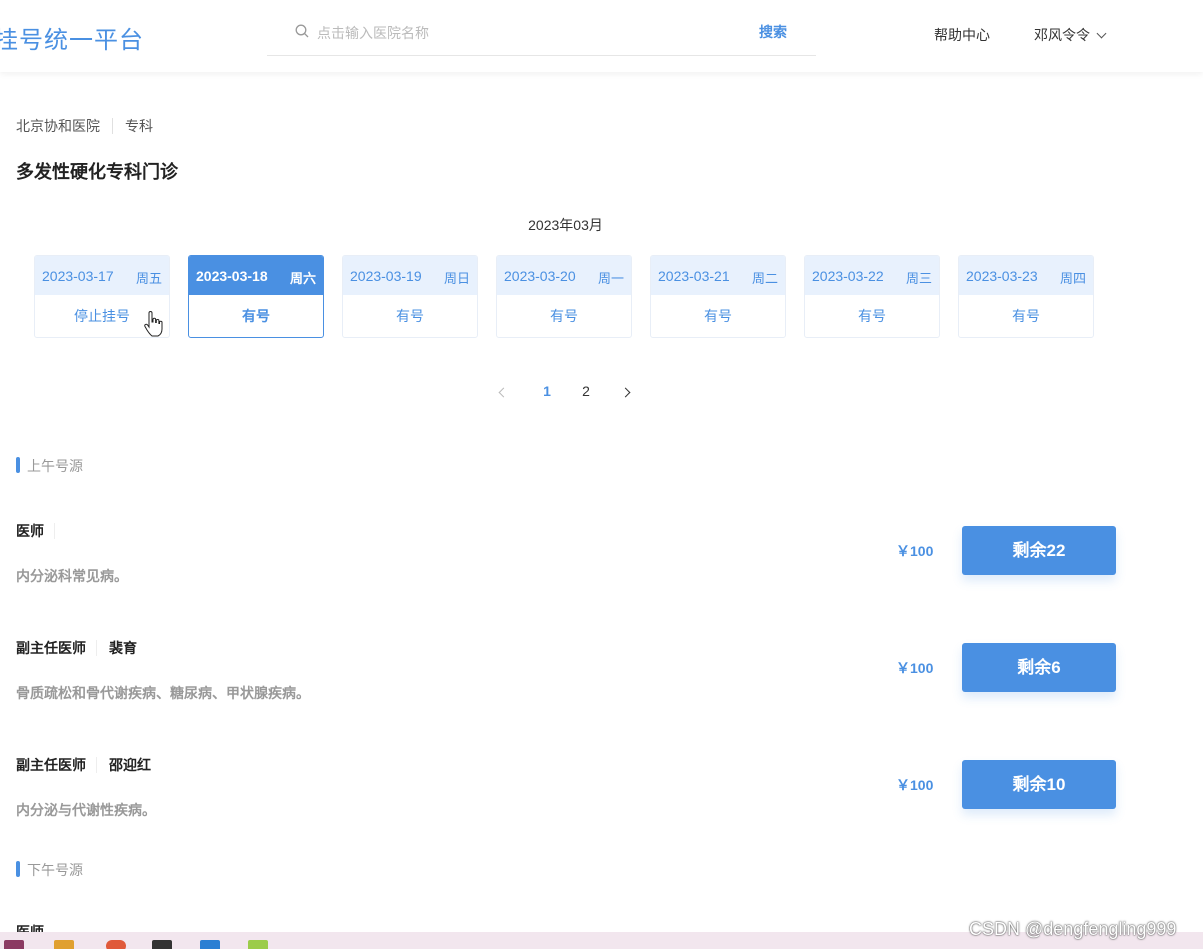 The height and width of the screenshot is (949, 1203). What do you see at coordinates (153, 324) in the screenshot?
I see `hand-cursor-icon` at bounding box center [153, 324].